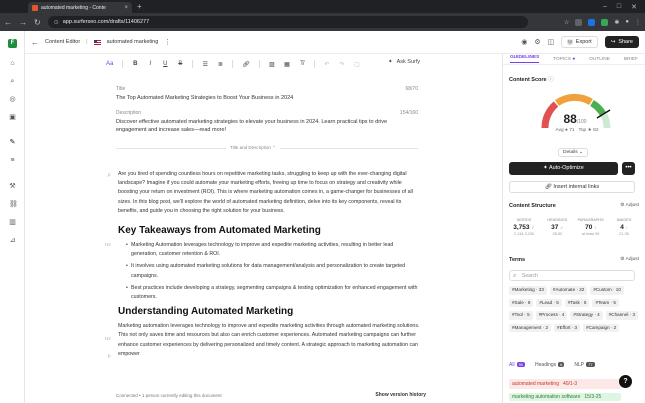  Describe the element at coordinates (638, 22) in the screenshot. I see `browser-menu-icon: ⋮` at that location.